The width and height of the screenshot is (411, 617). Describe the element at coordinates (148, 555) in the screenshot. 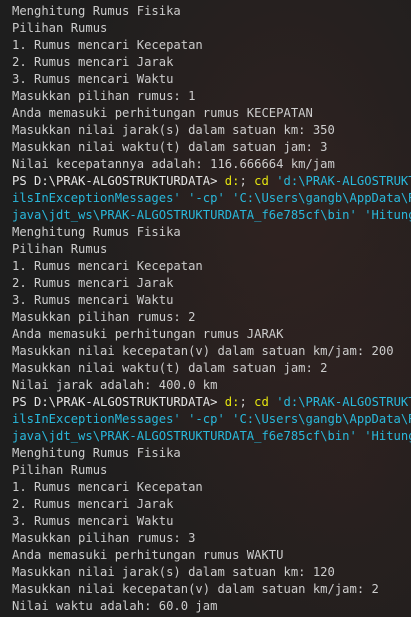

I see `output-line: Anda memasuki perhitungan rumus WAKTU` at that location.